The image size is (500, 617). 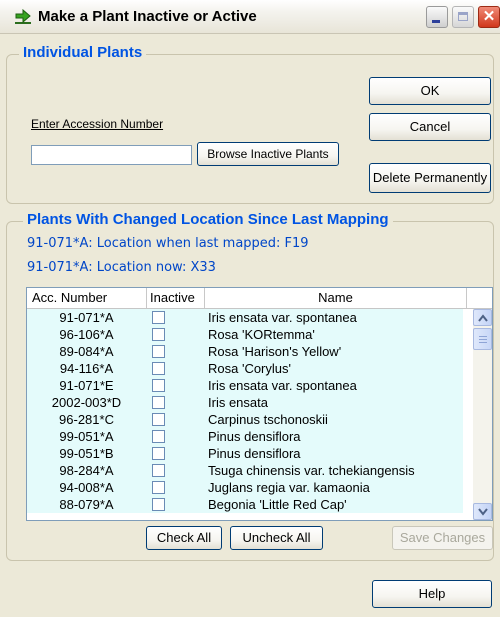 What do you see at coordinates (86, 402) in the screenshot?
I see `acc-number-cell: 2002-003*D` at bounding box center [86, 402].